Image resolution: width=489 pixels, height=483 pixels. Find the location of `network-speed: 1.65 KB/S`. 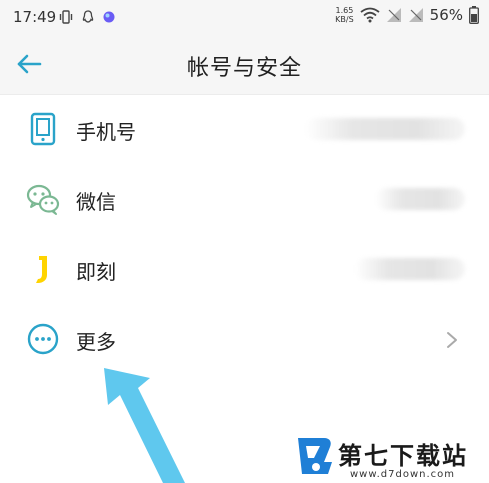

network-speed: 1.65 KB/S is located at coordinates (344, 15).